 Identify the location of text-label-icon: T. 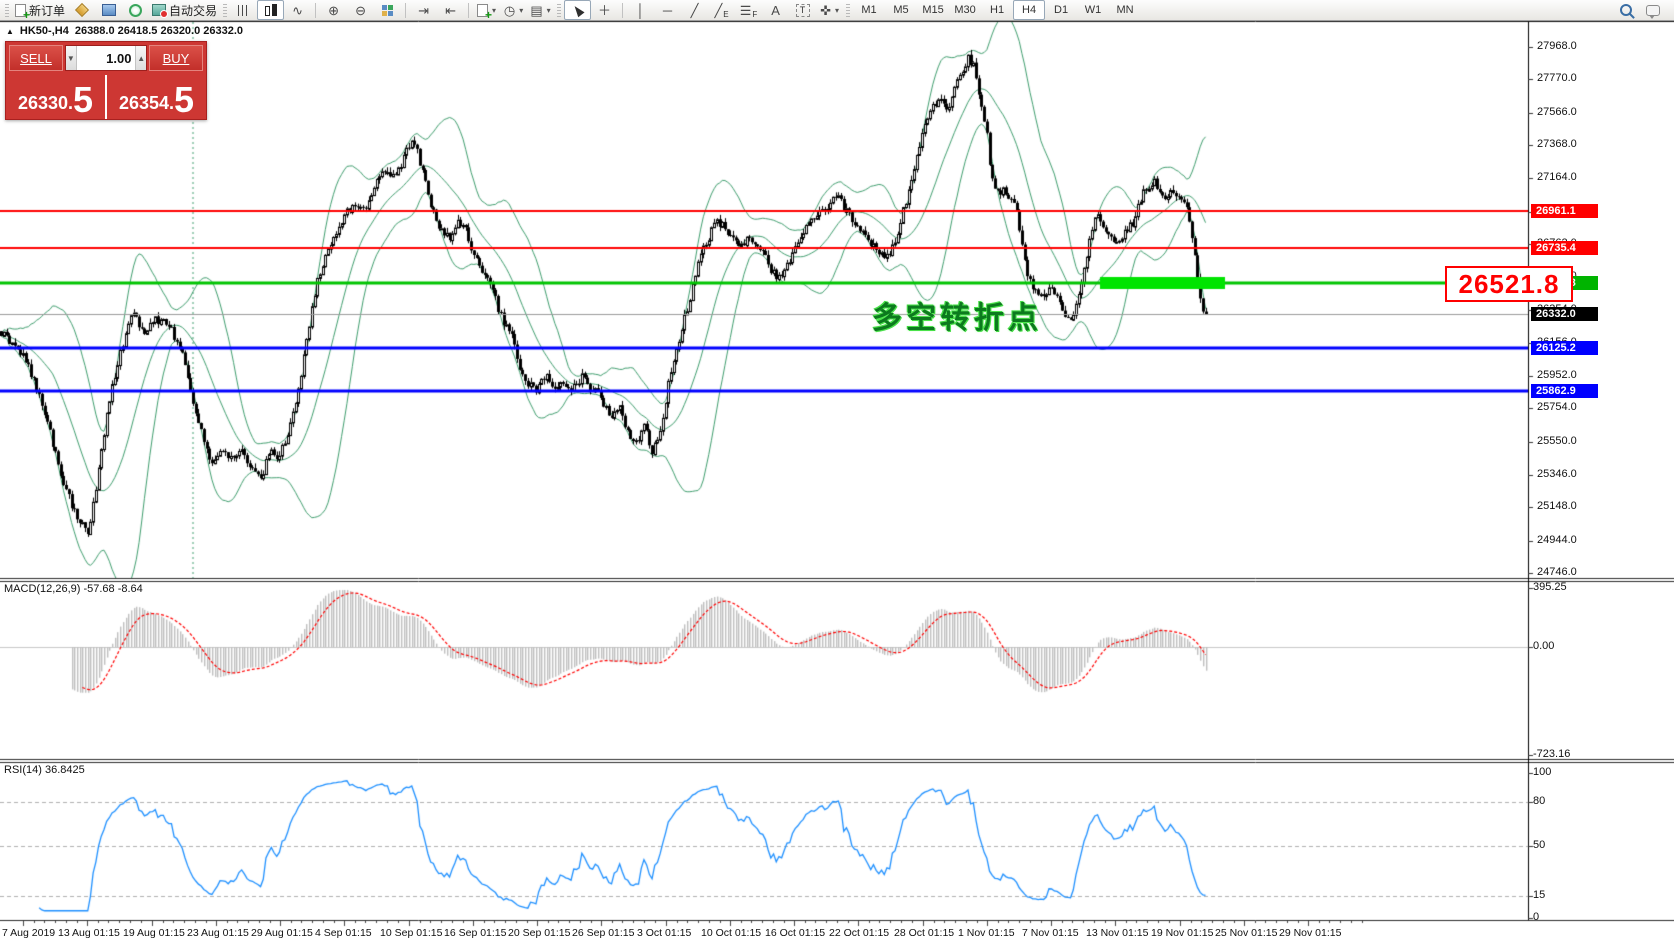
(802, 10).